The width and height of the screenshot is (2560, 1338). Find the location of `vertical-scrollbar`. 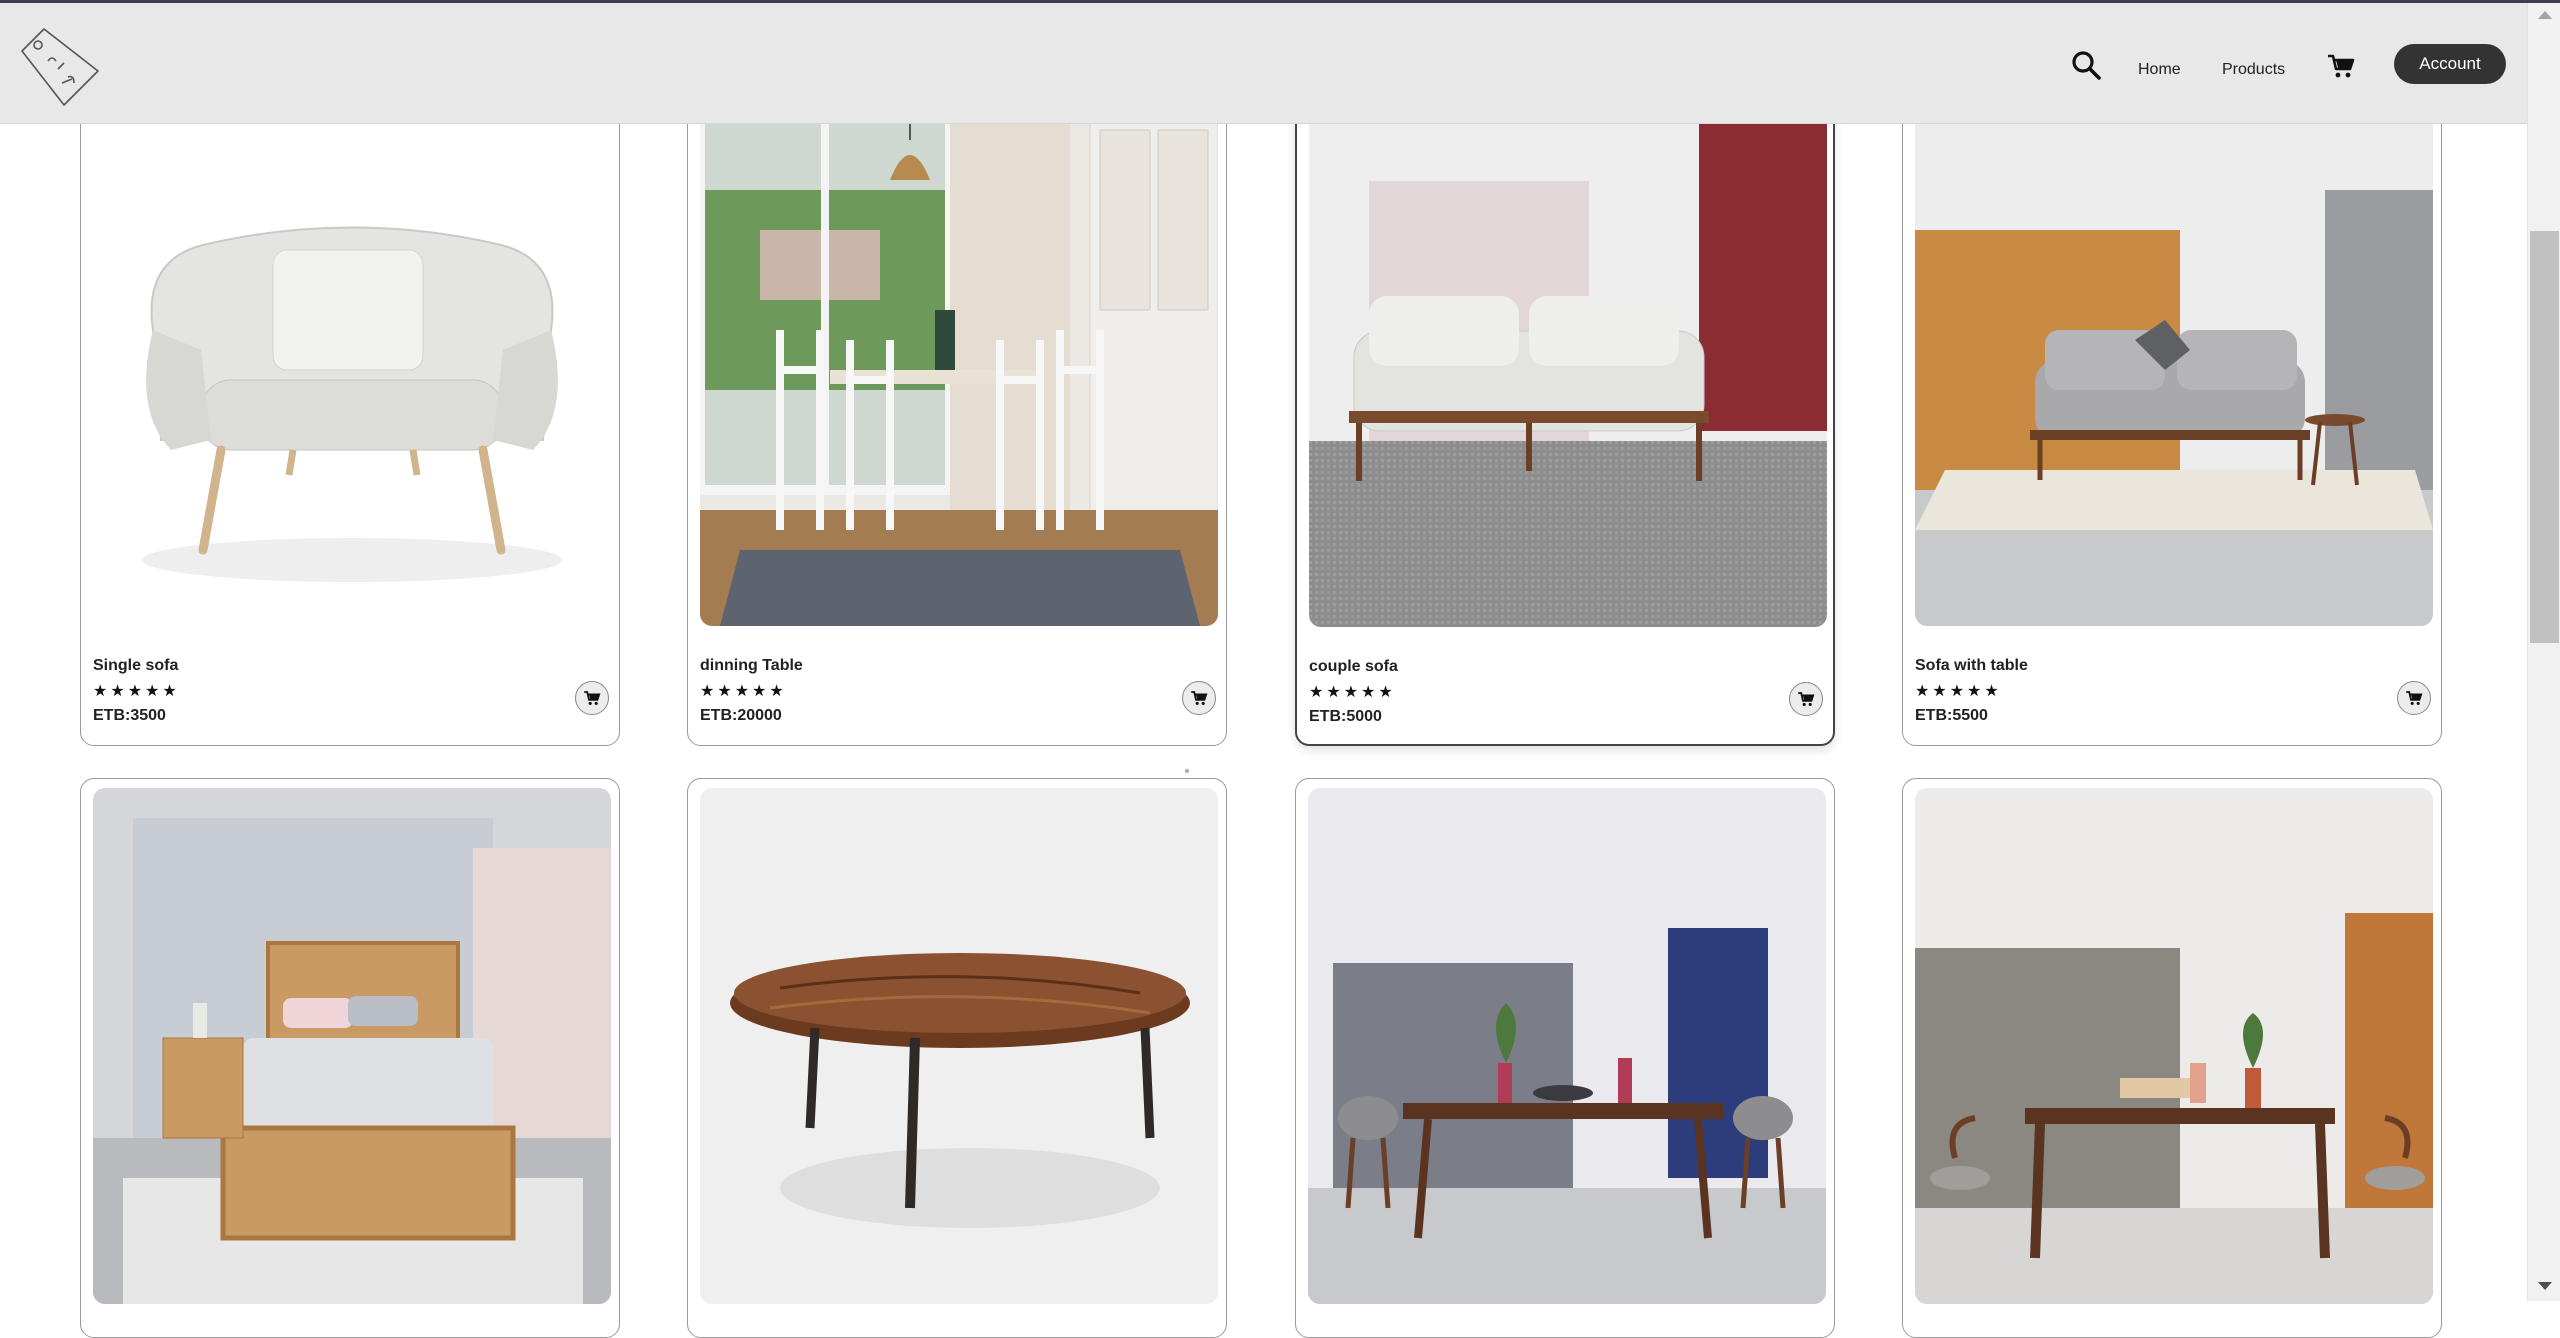

vertical-scrollbar is located at coordinates (2543, 652).